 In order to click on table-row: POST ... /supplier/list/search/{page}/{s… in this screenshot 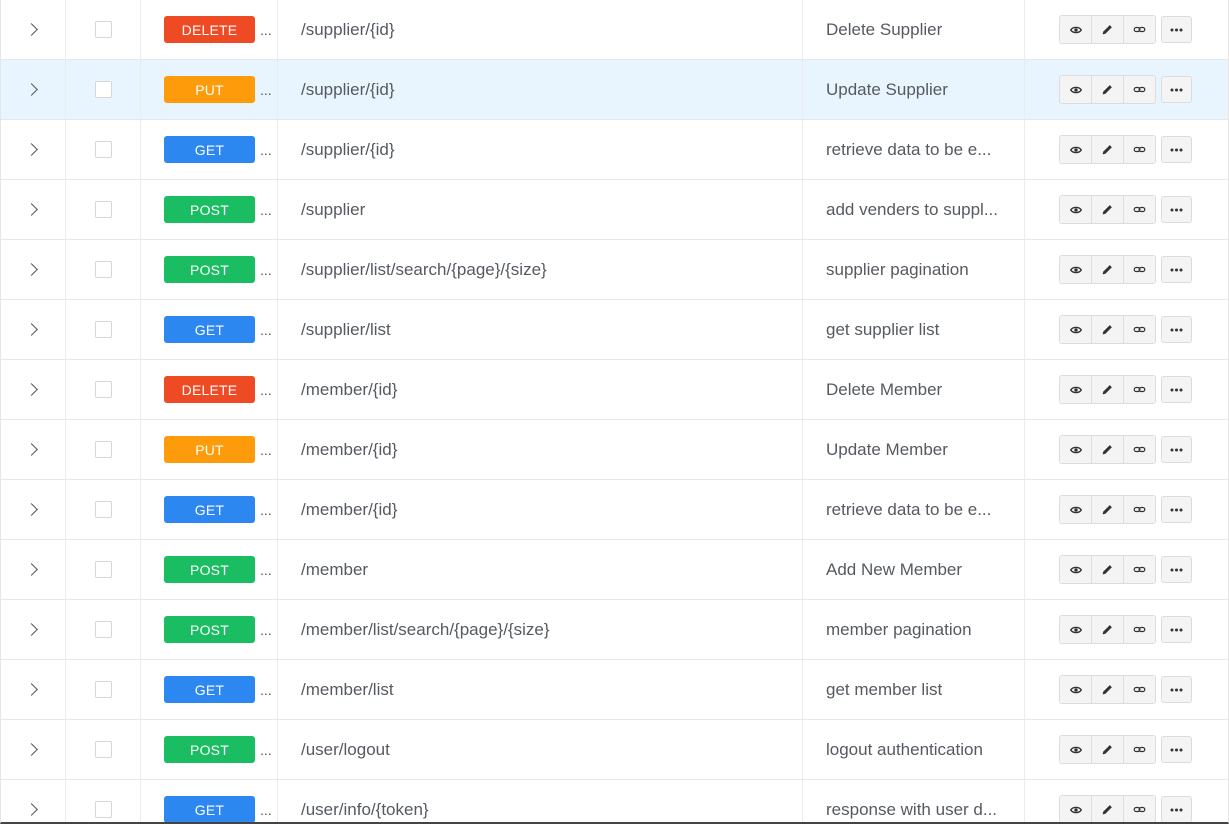, I will do `click(614, 270)`.